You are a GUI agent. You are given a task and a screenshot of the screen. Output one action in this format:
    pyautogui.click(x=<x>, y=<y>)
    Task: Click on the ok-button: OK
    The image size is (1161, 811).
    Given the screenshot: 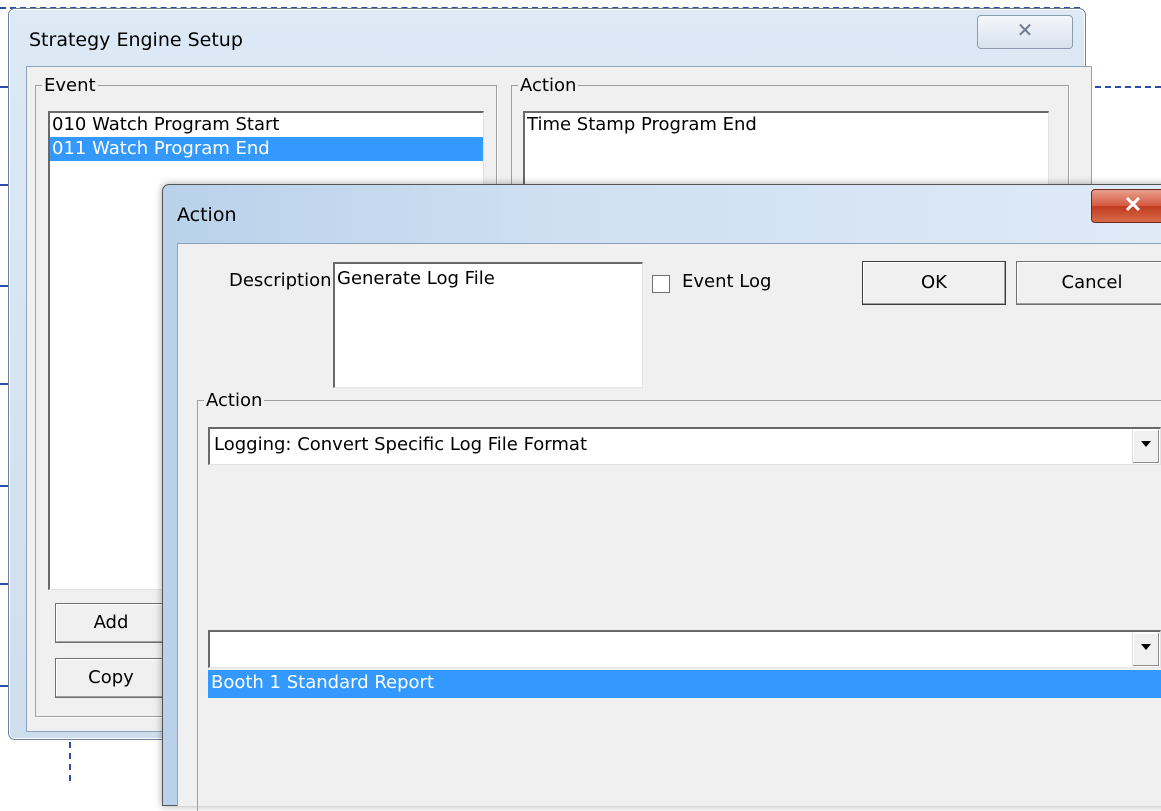 What is the action you would take?
    pyautogui.click(x=934, y=283)
    